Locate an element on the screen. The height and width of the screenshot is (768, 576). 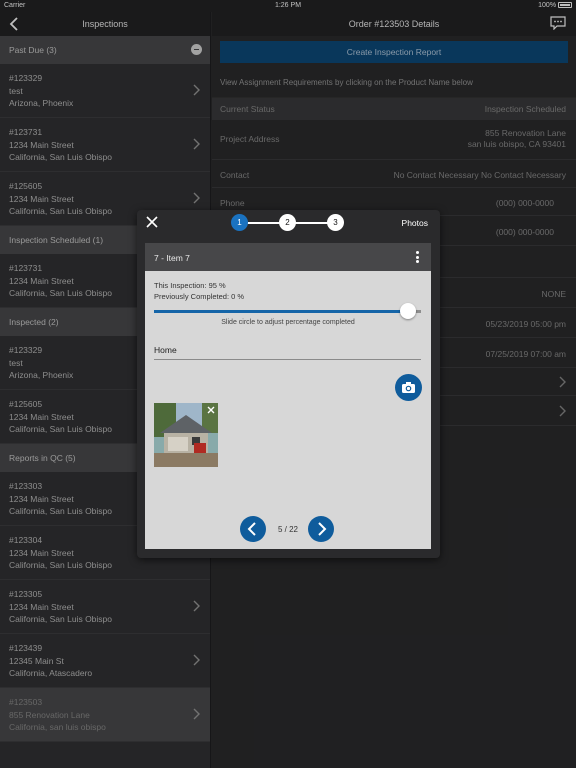
step-indicator: 1 2 3 is located at coordinates (290, 223).